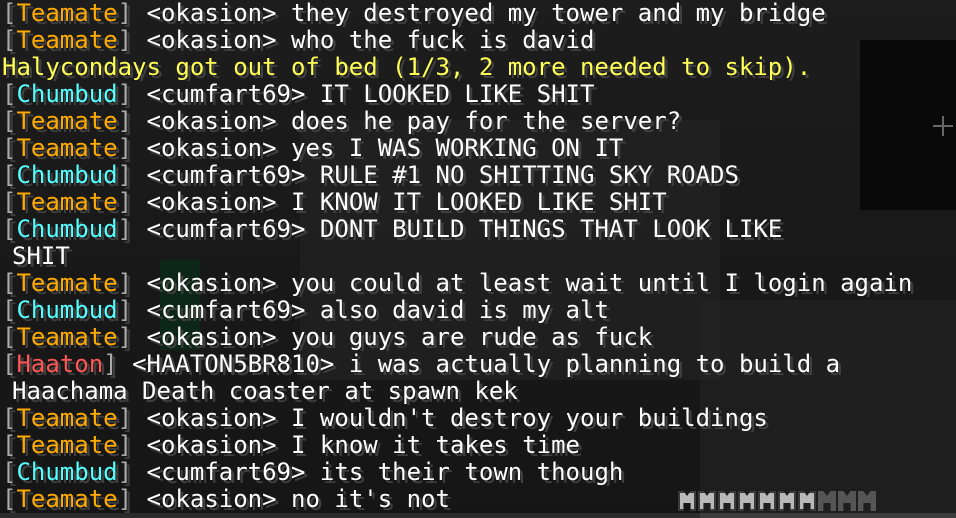  What do you see at coordinates (41, 256) in the screenshot?
I see `chat-message-continuation: SHIT` at bounding box center [41, 256].